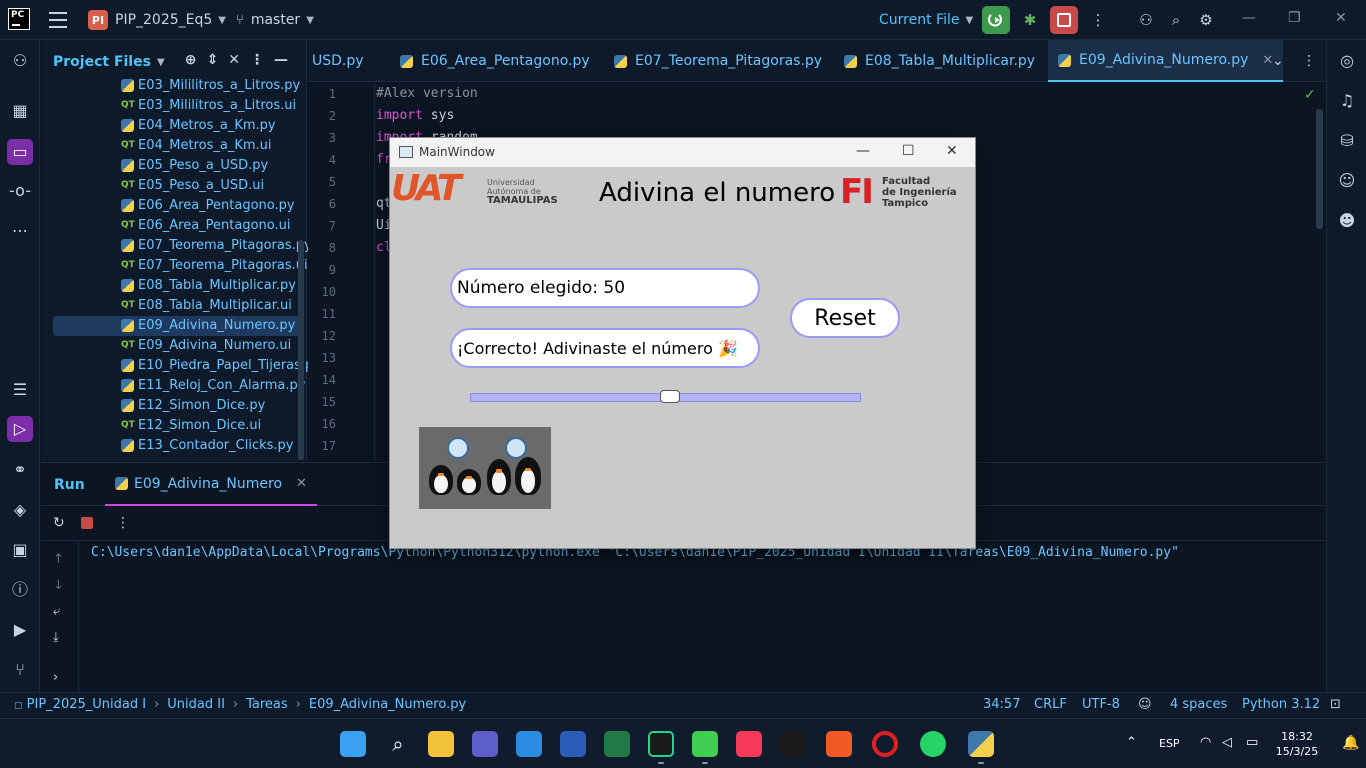  Describe the element at coordinates (56, 611) in the screenshot. I see `soft-wrap-icon: ⤶` at that location.